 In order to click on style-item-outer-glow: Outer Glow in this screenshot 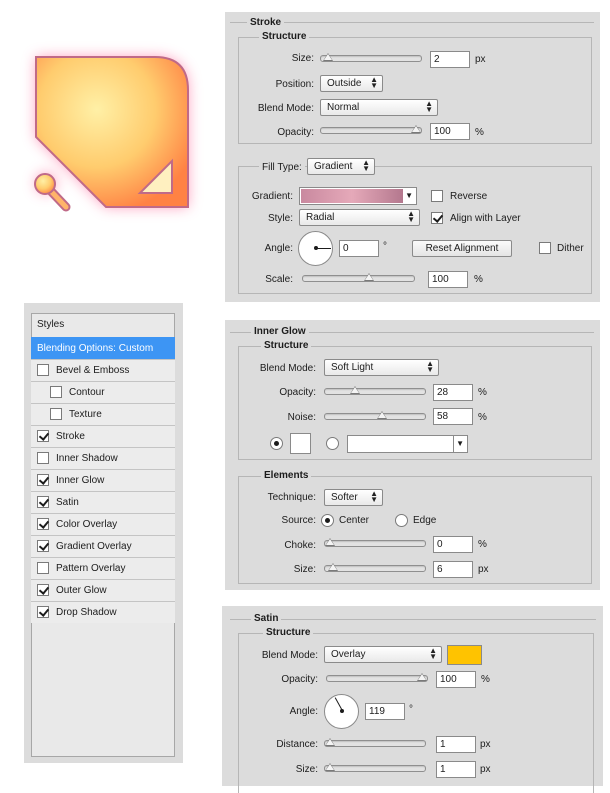, I will do `click(103, 590)`.